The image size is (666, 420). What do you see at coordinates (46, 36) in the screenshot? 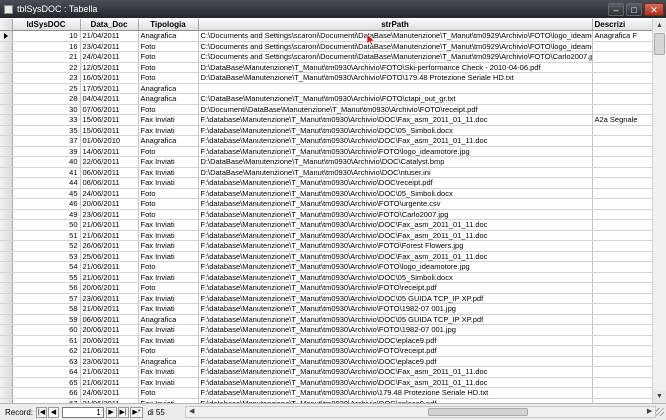
I see `cell-idsysdoc: 10` at bounding box center [46, 36].